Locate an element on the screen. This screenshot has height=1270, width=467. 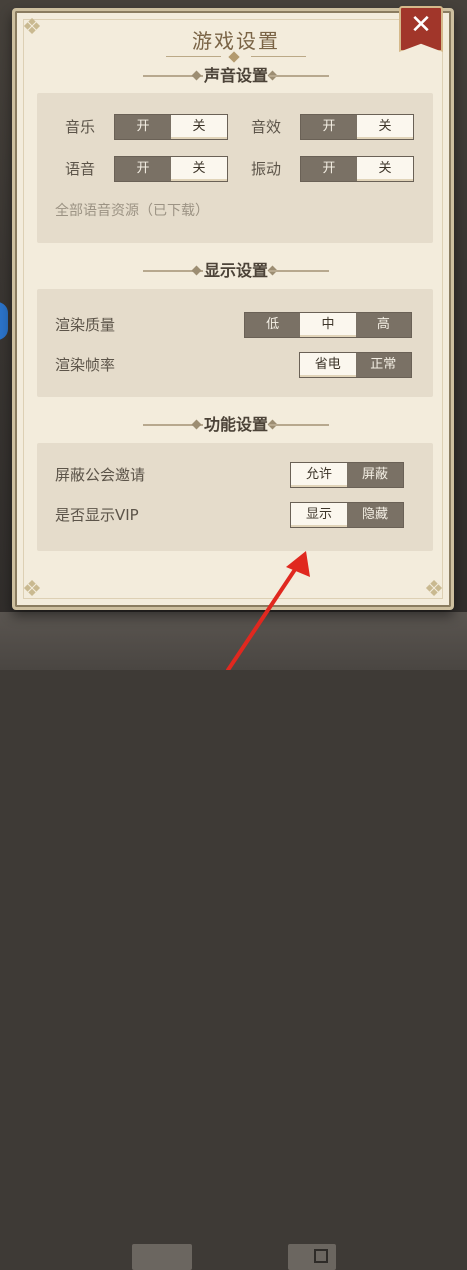
section-heading-display: 显示设置 is located at coordinates (236, 271).